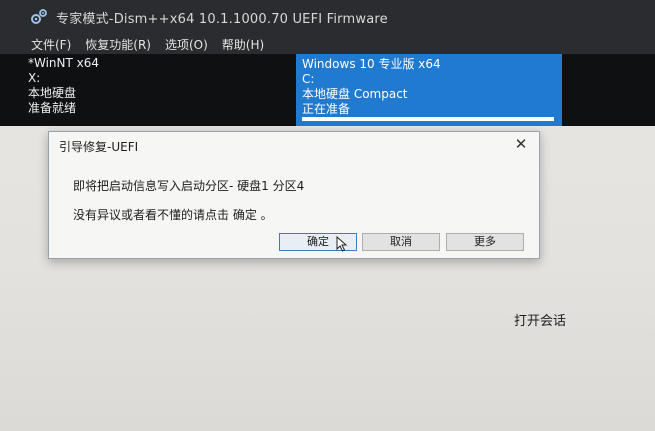 This screenshot has width=655, height=431. I want to click on session-status: 准备就绪, so click(52, 108).